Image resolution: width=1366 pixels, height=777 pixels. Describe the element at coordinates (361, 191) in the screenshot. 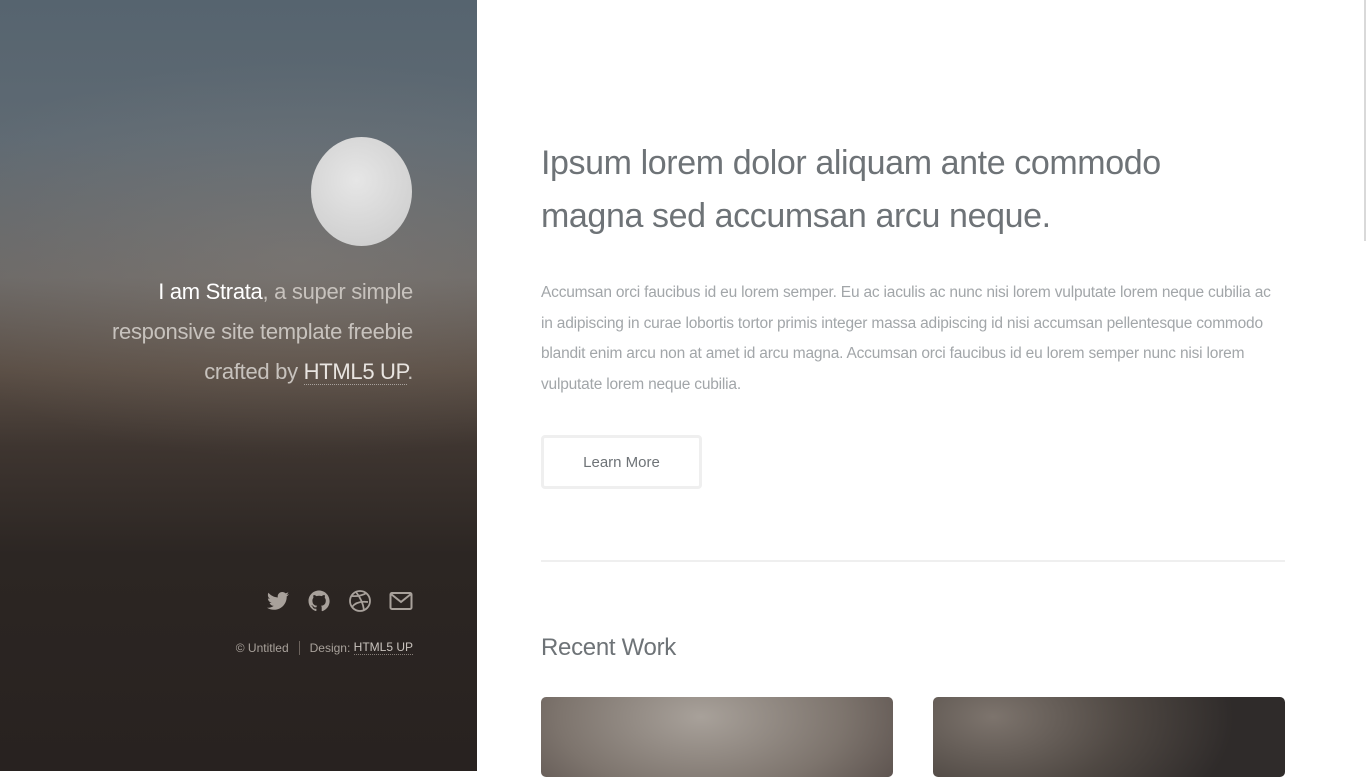

I see `avatar` at that location.